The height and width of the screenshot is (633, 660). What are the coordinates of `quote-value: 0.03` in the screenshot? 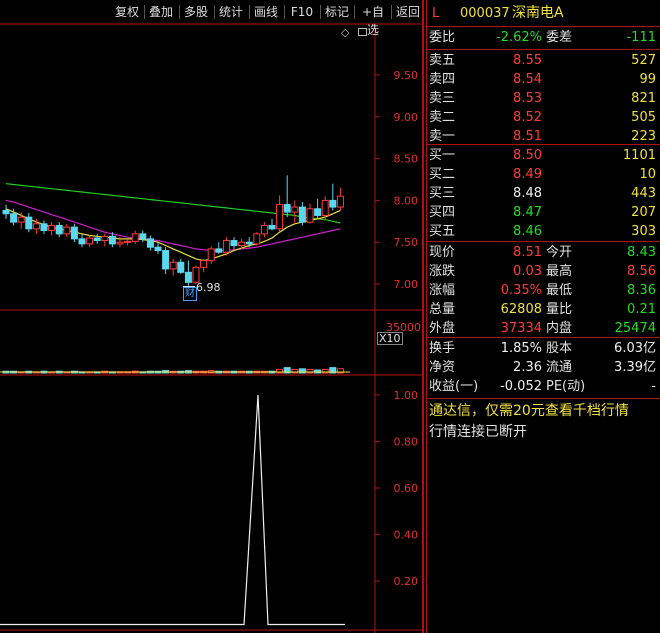 It's located at (527, 271).